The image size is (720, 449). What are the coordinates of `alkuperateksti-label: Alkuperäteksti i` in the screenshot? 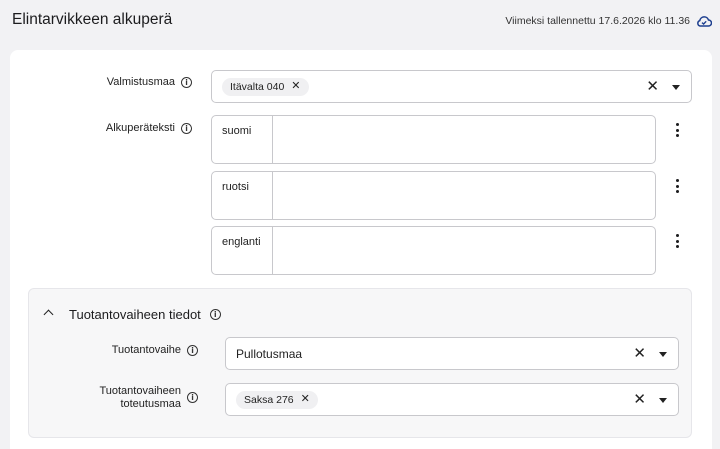 It's located at (149, 128).